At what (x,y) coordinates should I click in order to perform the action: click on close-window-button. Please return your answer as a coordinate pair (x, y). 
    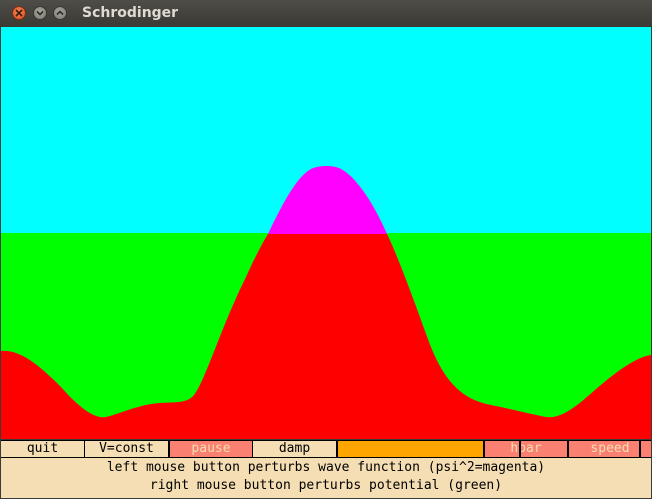
    Looking at the image, I should click on (19, 13).